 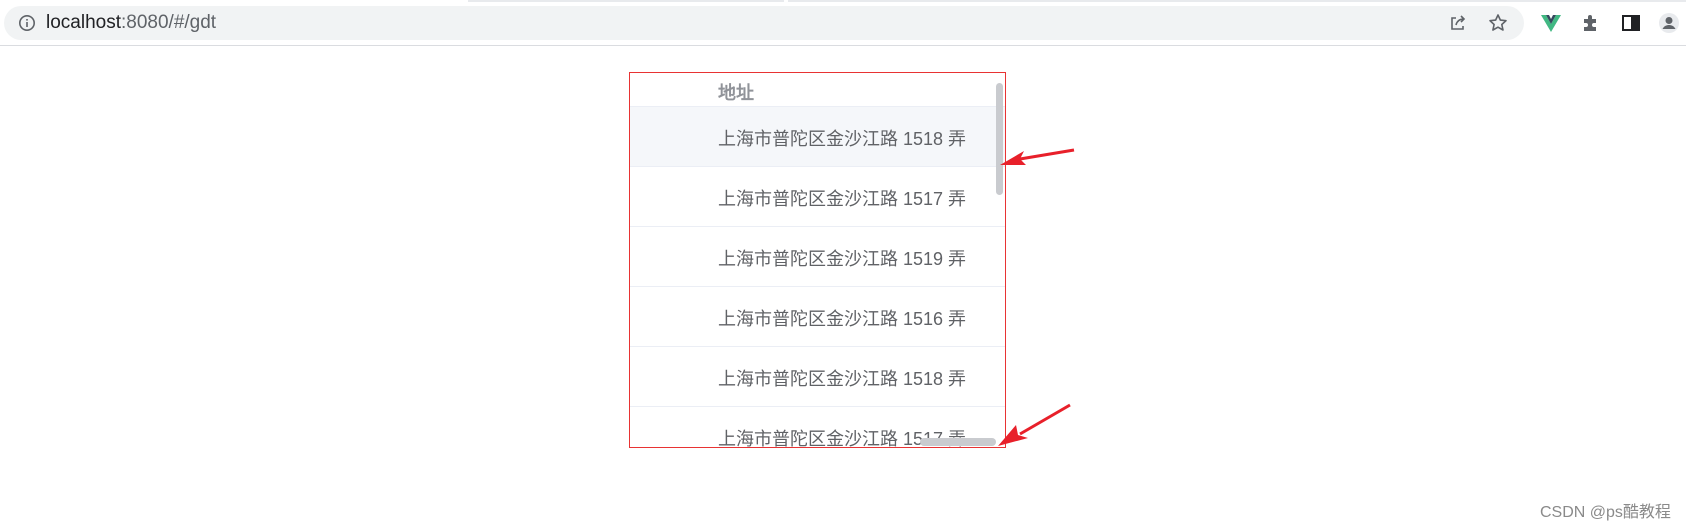 What do you see at coordinates (842, 199) in the screenshot?
I see `table-cell: 上海市普陀区金沙江路 1517 弄` at bounding box center [842, 199].